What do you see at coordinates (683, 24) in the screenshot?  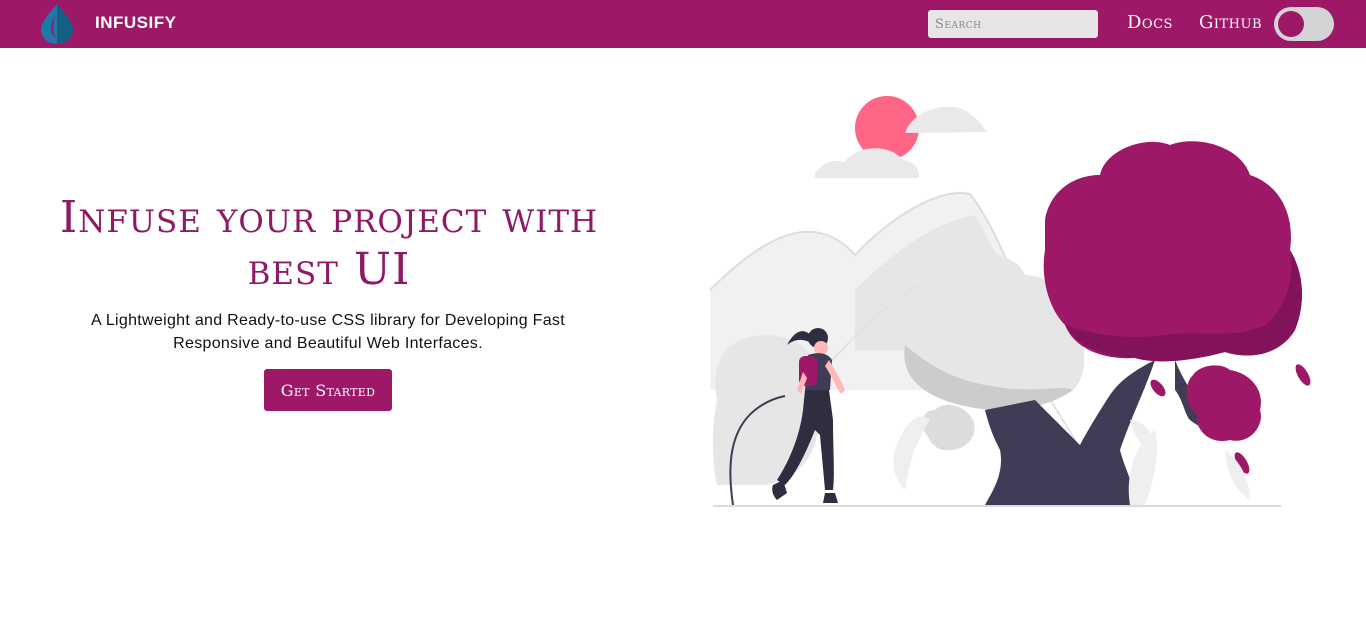 I see `top-navbar: INFUSIFY Docs Github` at bounding box center [683, 24].